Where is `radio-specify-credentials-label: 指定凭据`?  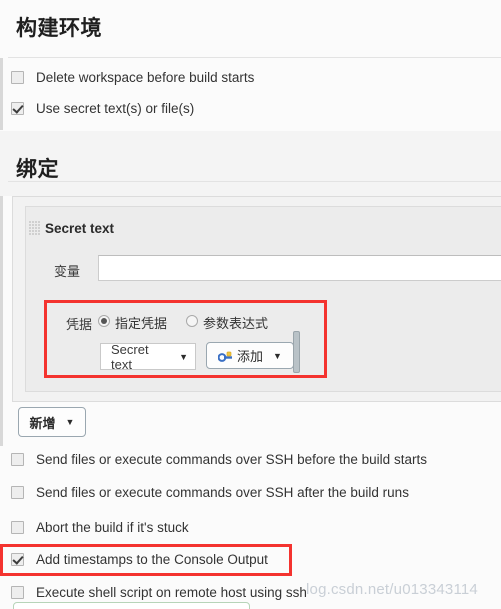 radio-specify-credentials-label: 指定凭据 is located at coordinates (141, 323).